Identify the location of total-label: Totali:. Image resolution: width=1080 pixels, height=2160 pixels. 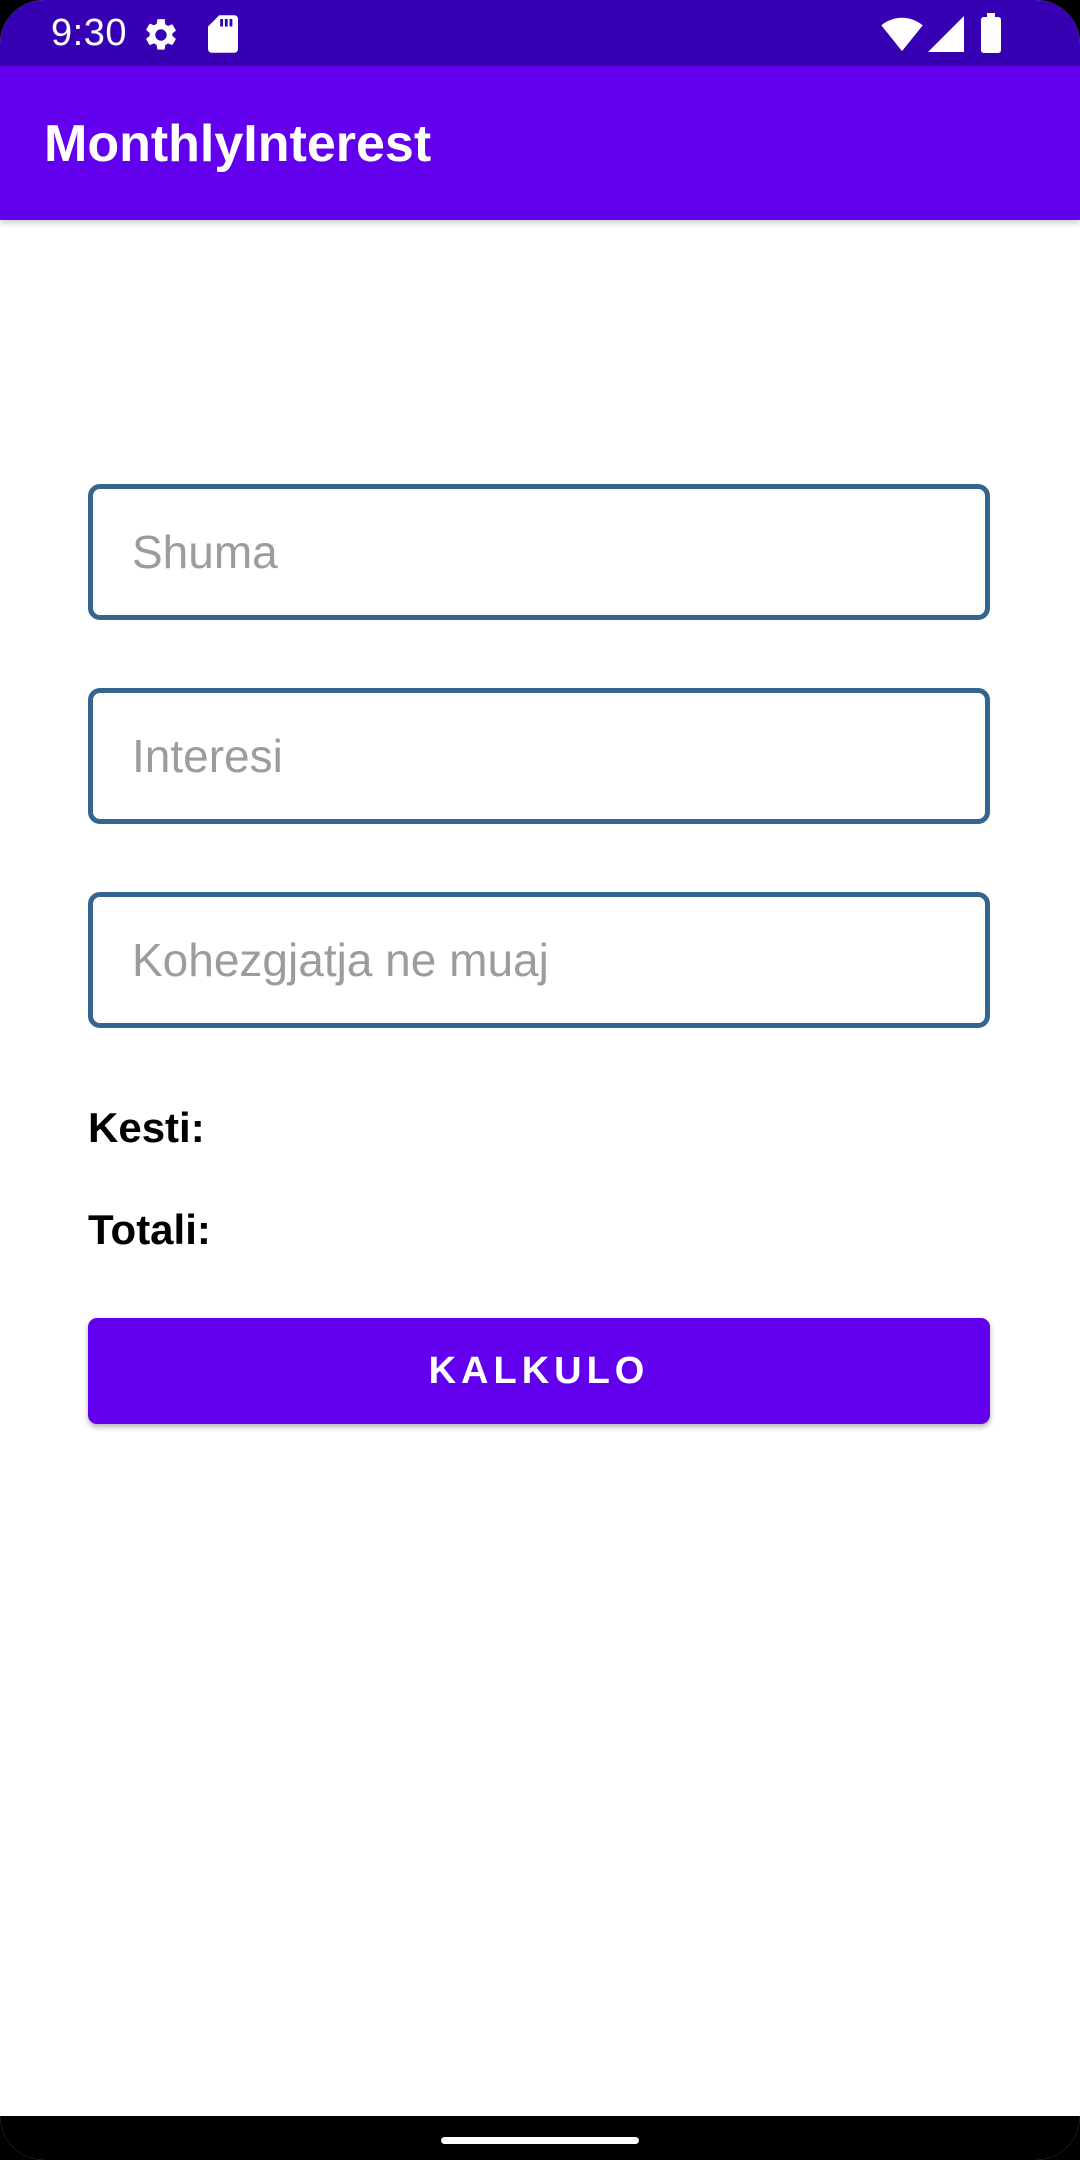
(149, 1229).